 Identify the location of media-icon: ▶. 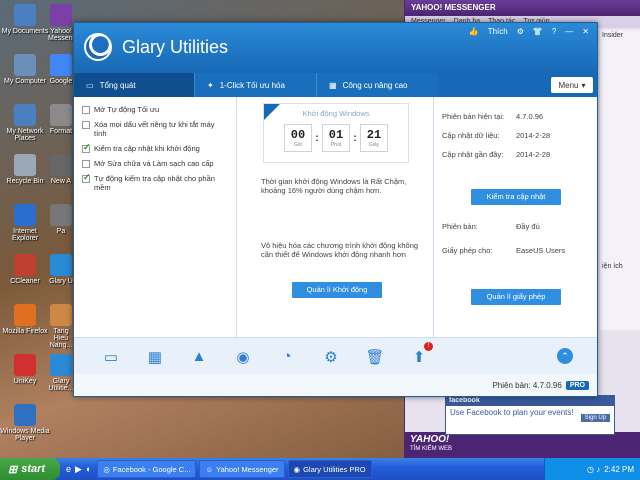
(78, 469).